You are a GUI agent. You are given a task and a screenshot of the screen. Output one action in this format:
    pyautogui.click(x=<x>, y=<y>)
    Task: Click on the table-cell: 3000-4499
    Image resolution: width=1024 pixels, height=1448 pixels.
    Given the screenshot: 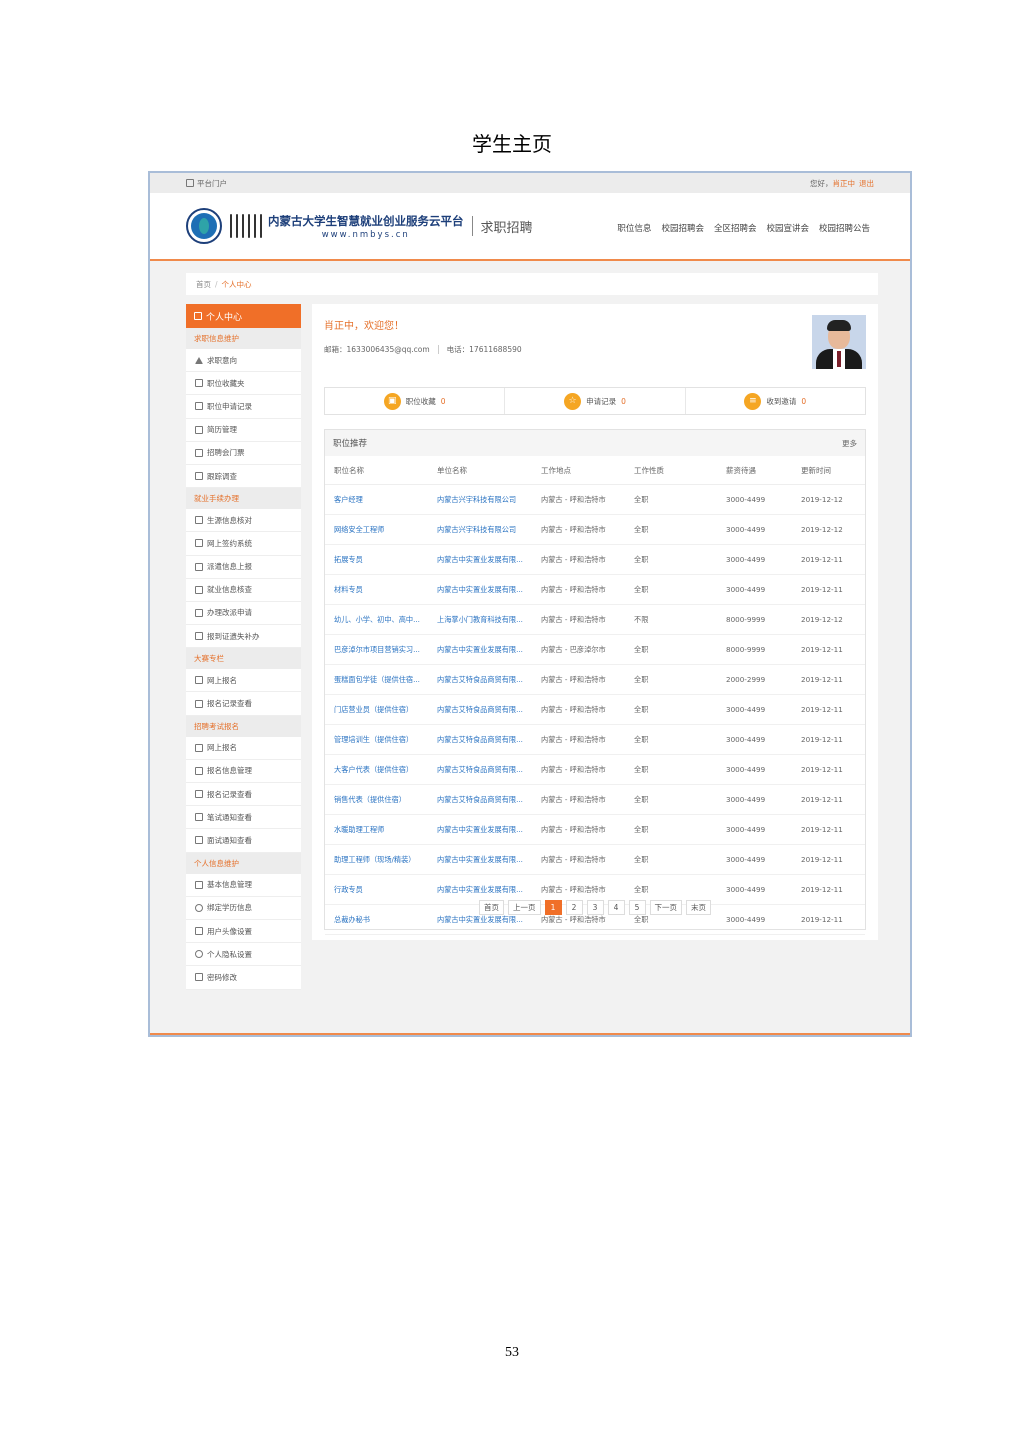 What is the action you would take?
    pyautogui.click(x=754, y=709)
    